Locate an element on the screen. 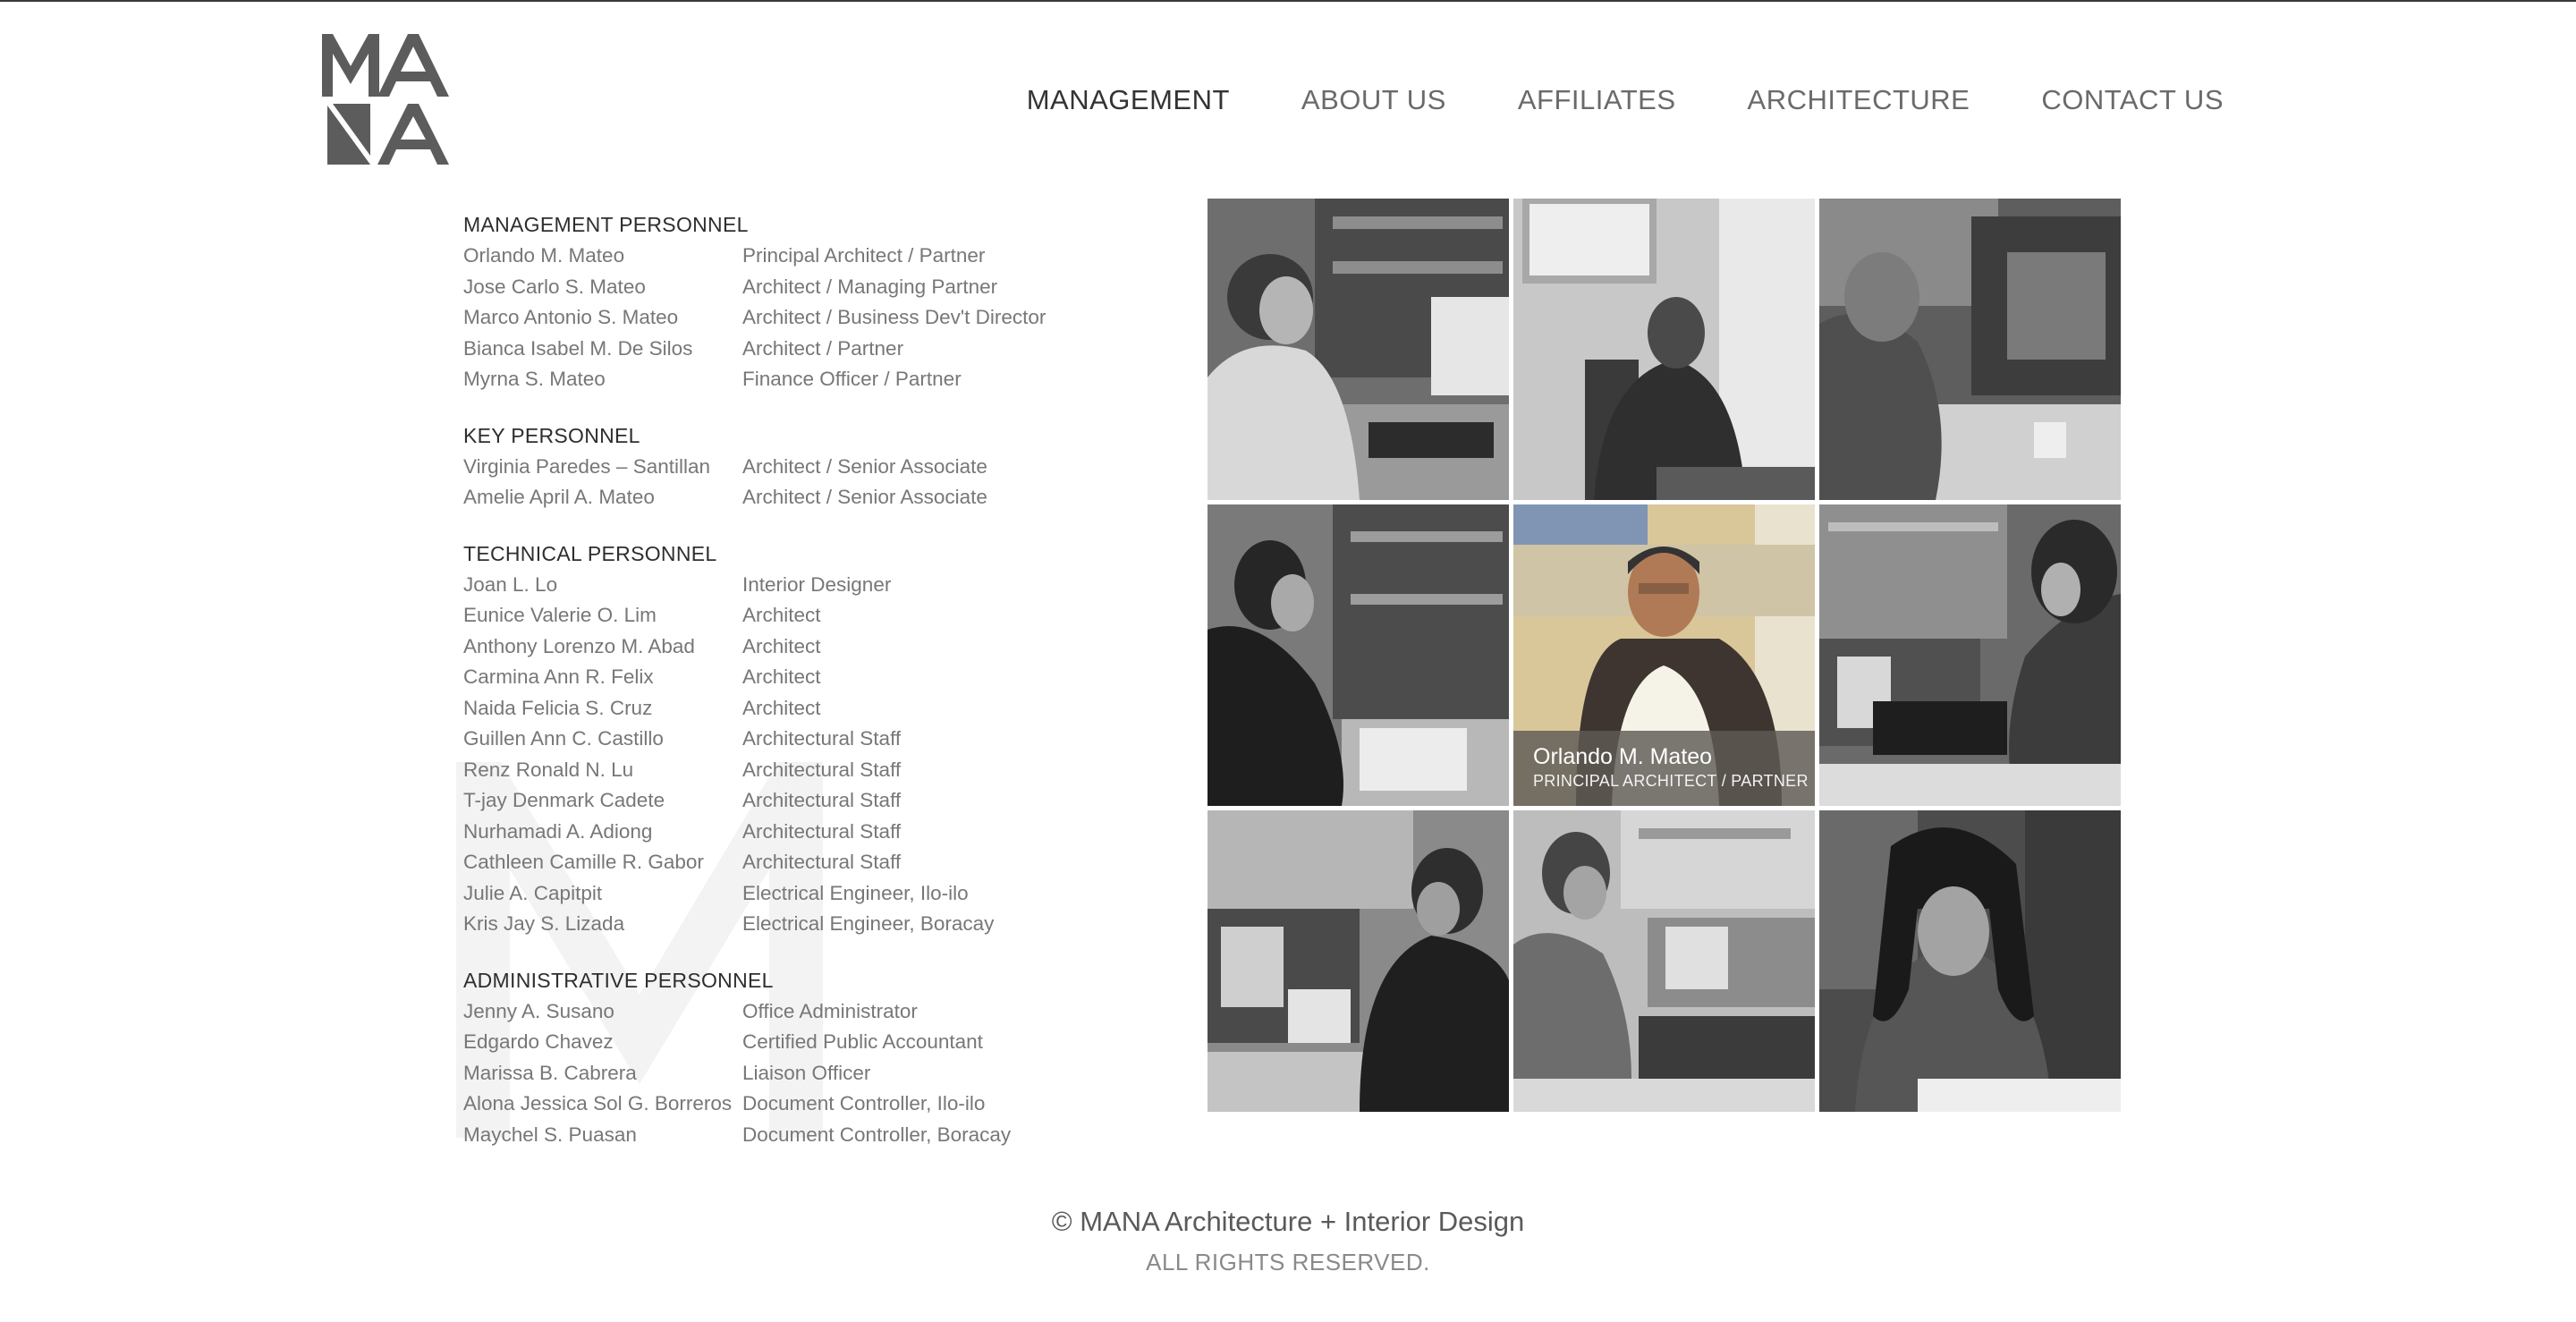 The height and width of the screenshot is (1322, 2576). person-role: Architect / Managing Partner is located at coordinates (870, 287).